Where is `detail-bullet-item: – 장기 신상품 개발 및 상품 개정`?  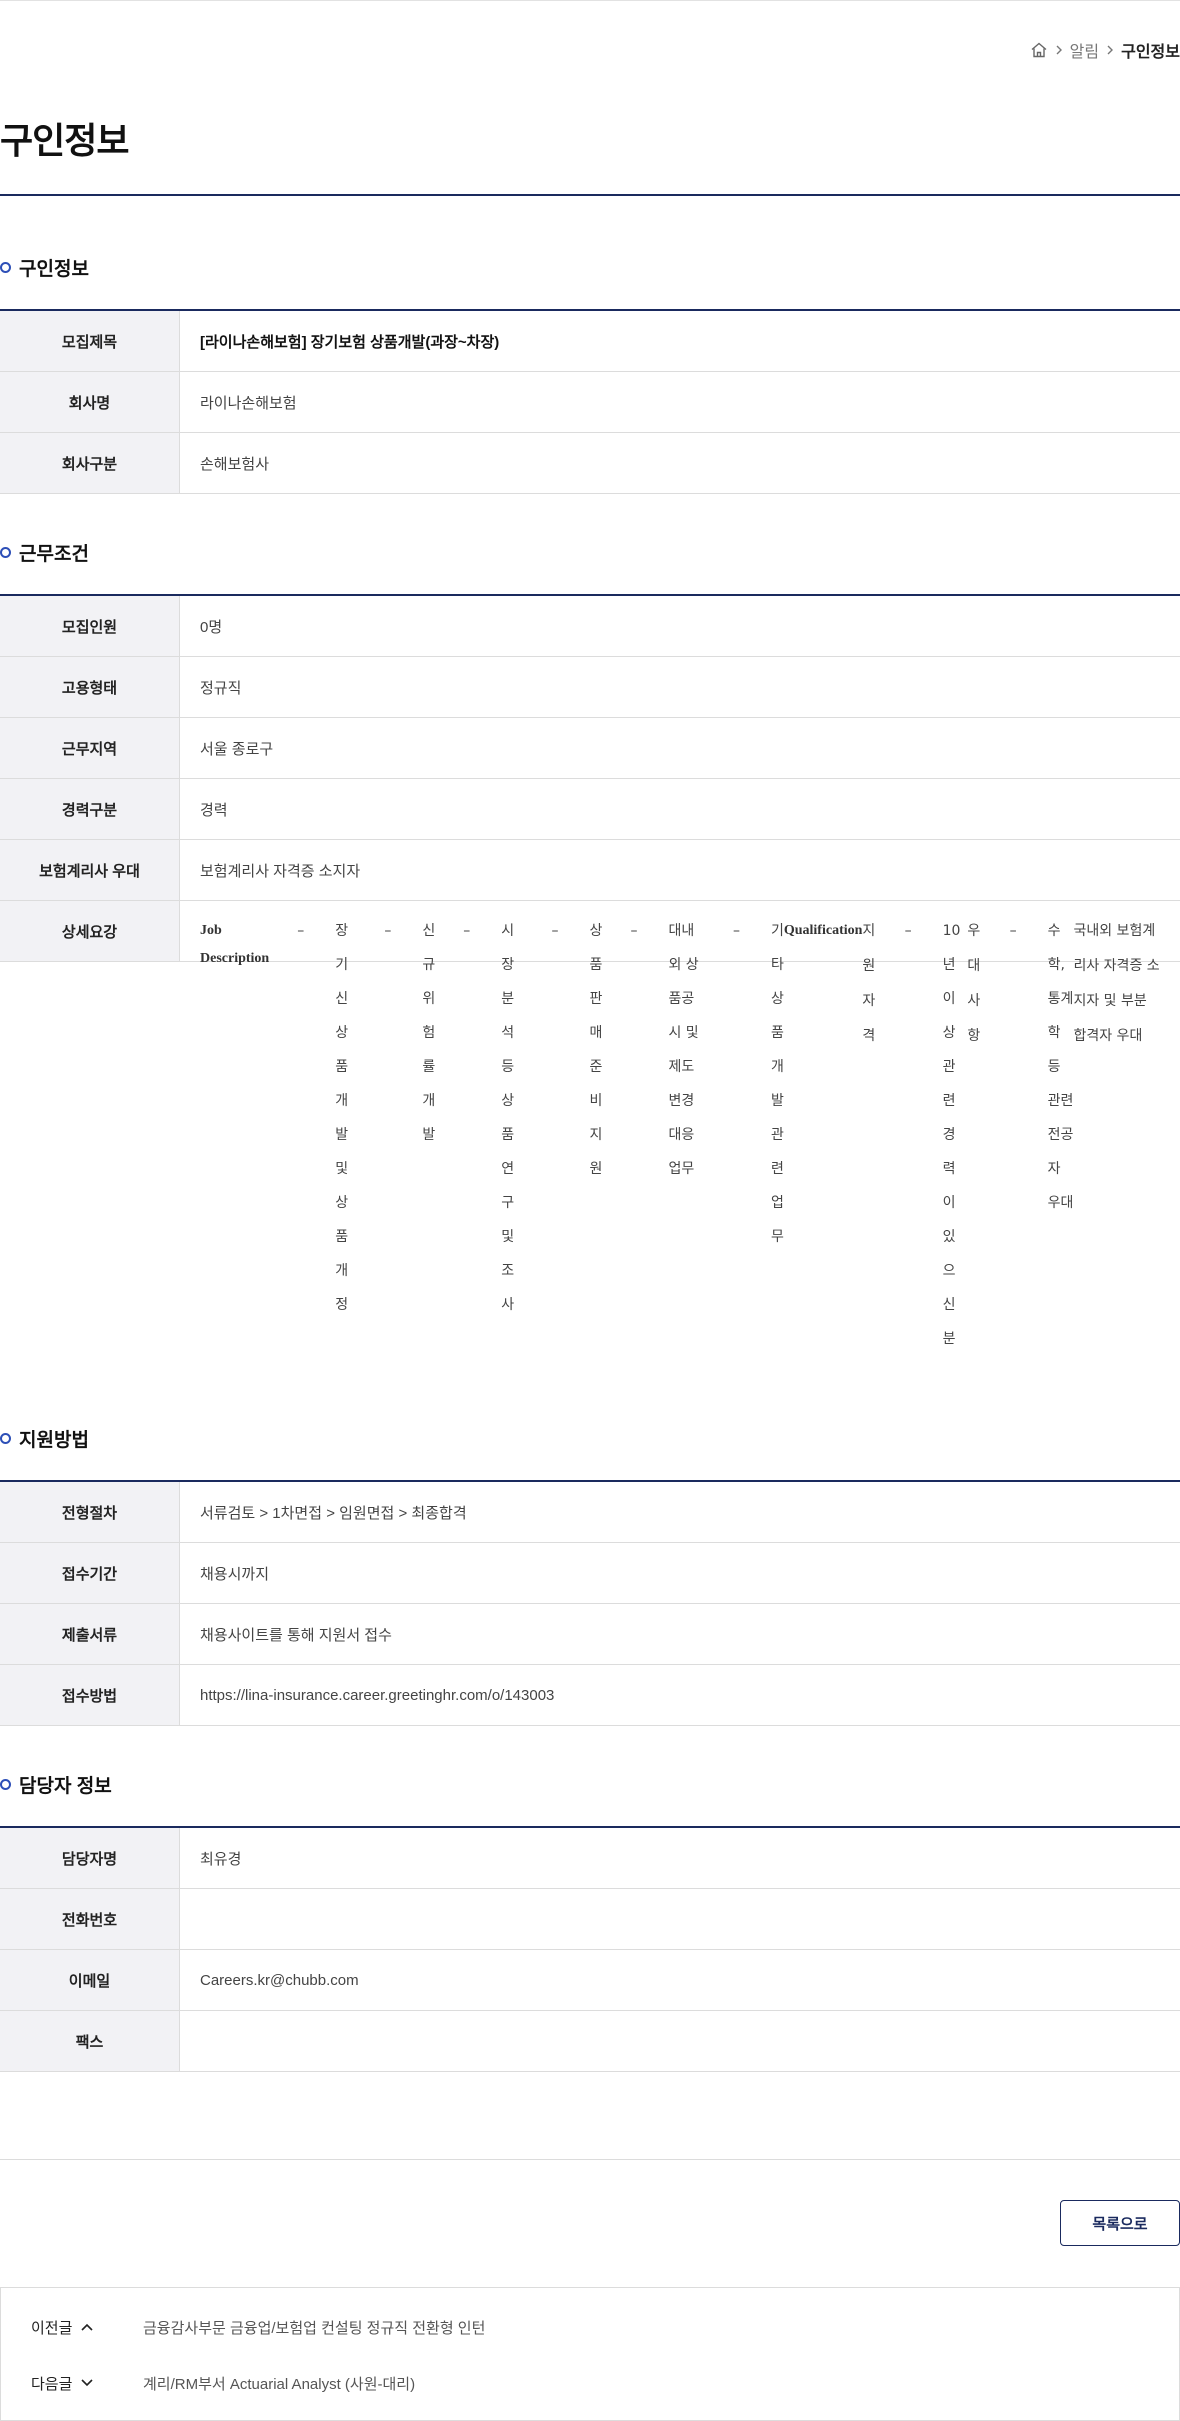
detail-bullet-item: – 장기 신상품 개발 및 상품 개정 is located at coordinates (312, 1113).